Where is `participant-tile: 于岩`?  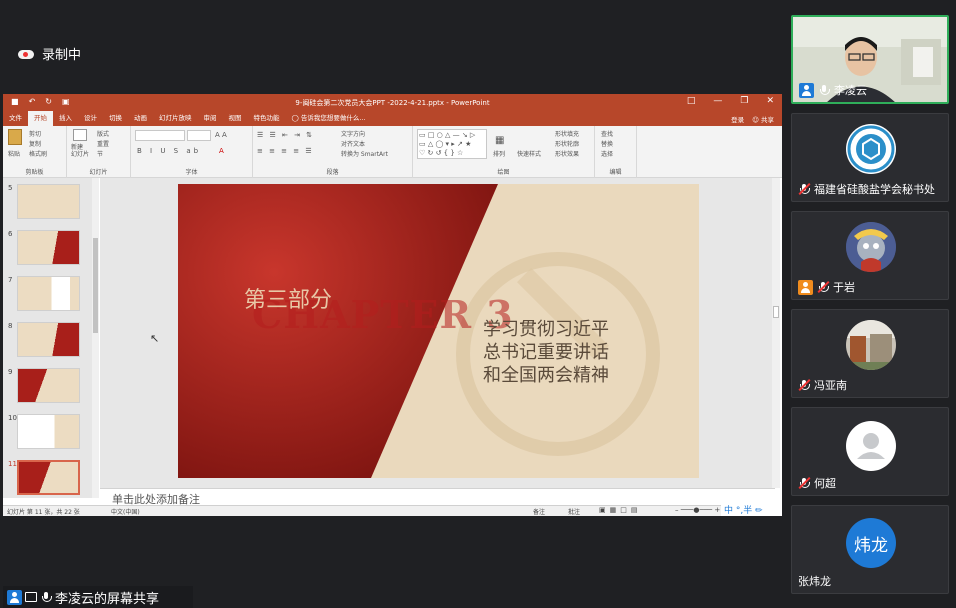 participant-tile: 于岩 is located at coordinates (870, 255).